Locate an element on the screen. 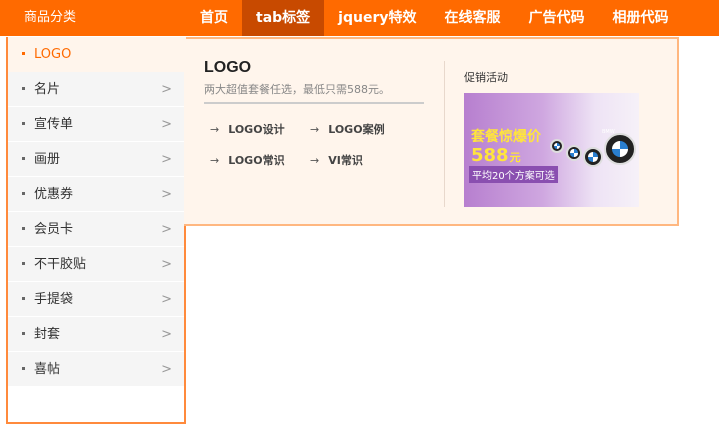 This screenshot has width=719, height=437. category-label: 会员卡 is located at coordinates (54, 229).